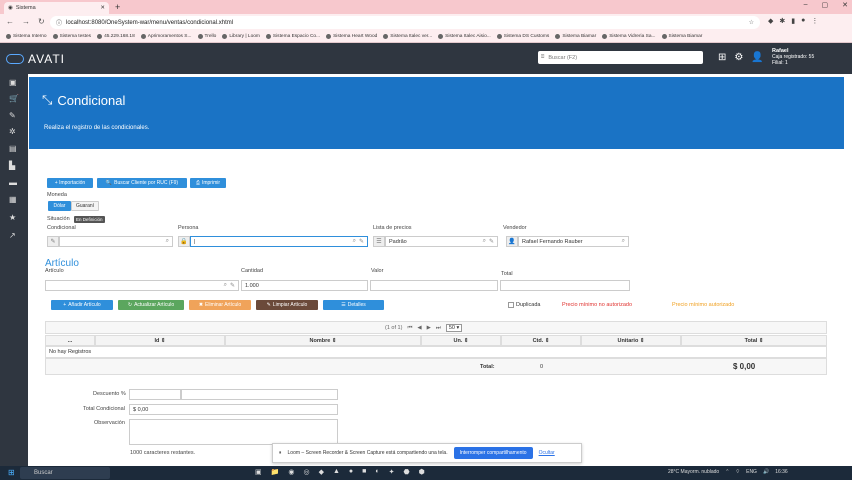 The image size is (852, 480). I want to click on minimize-icon: –, so click(806, 5).